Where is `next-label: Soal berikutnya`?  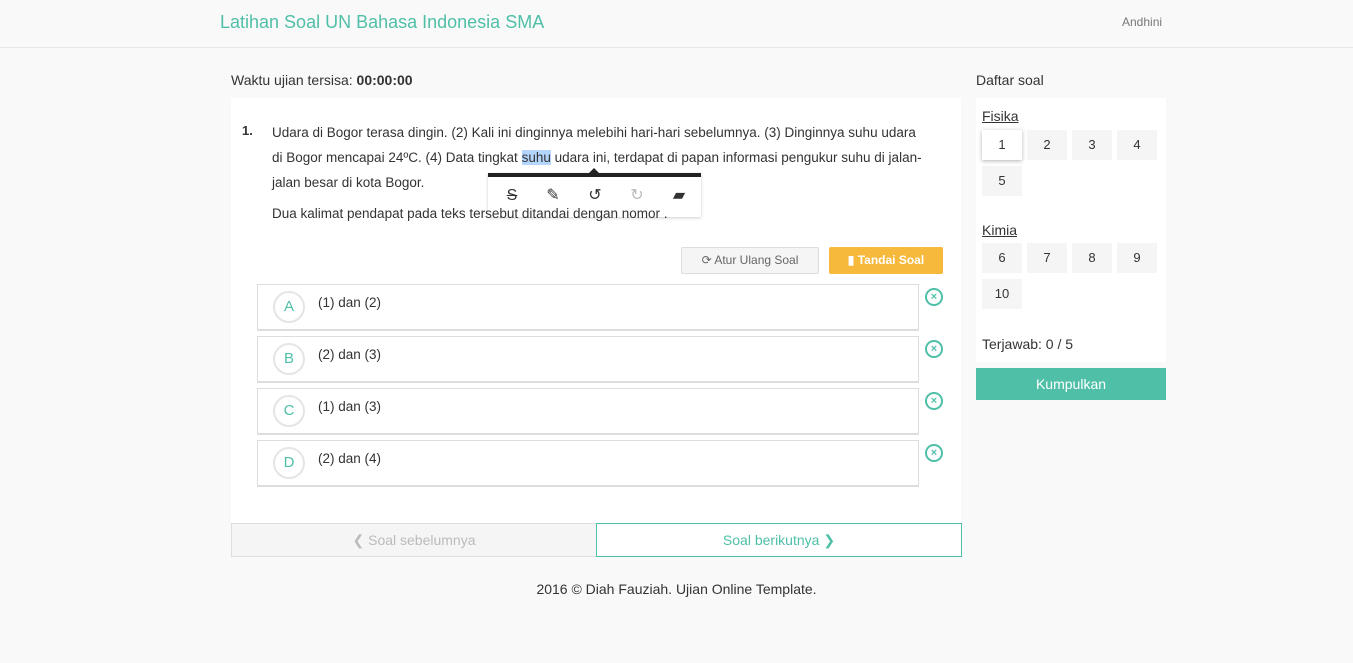 next-label: Soal berikutnya is located at coordinates (771, 540).